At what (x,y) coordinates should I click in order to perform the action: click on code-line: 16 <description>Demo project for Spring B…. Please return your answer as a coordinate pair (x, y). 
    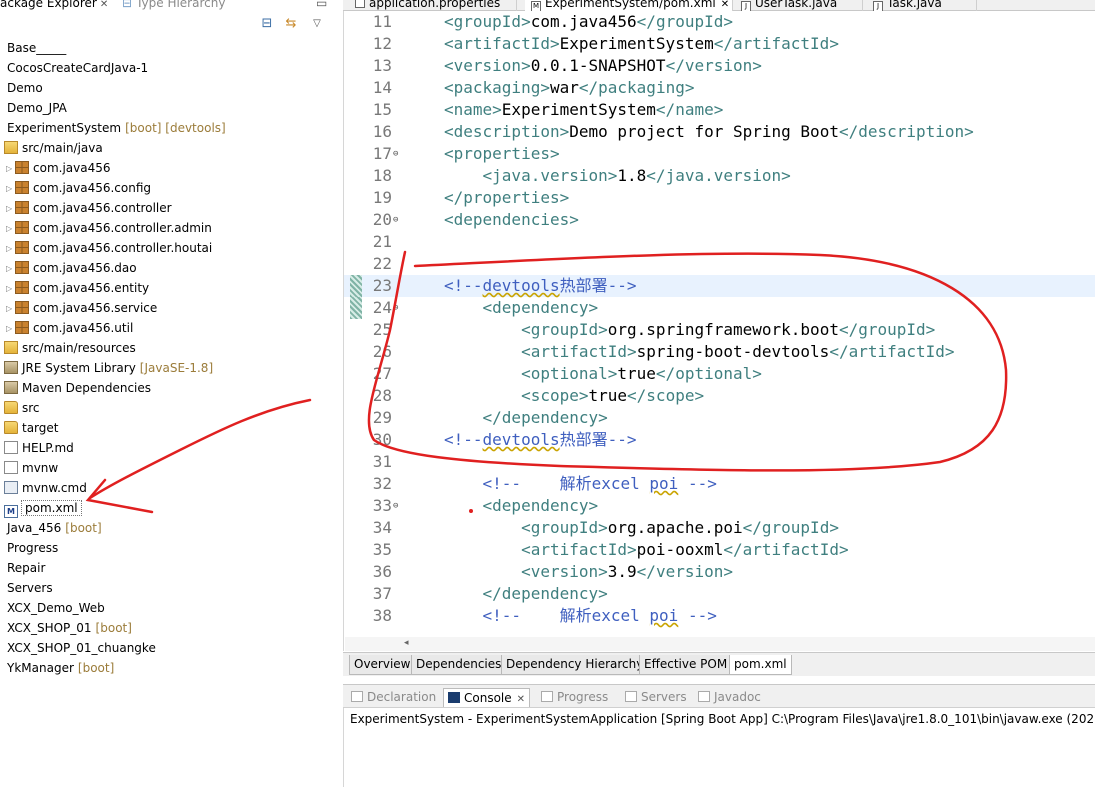
    Looking at the image, I should click on (719, 132).